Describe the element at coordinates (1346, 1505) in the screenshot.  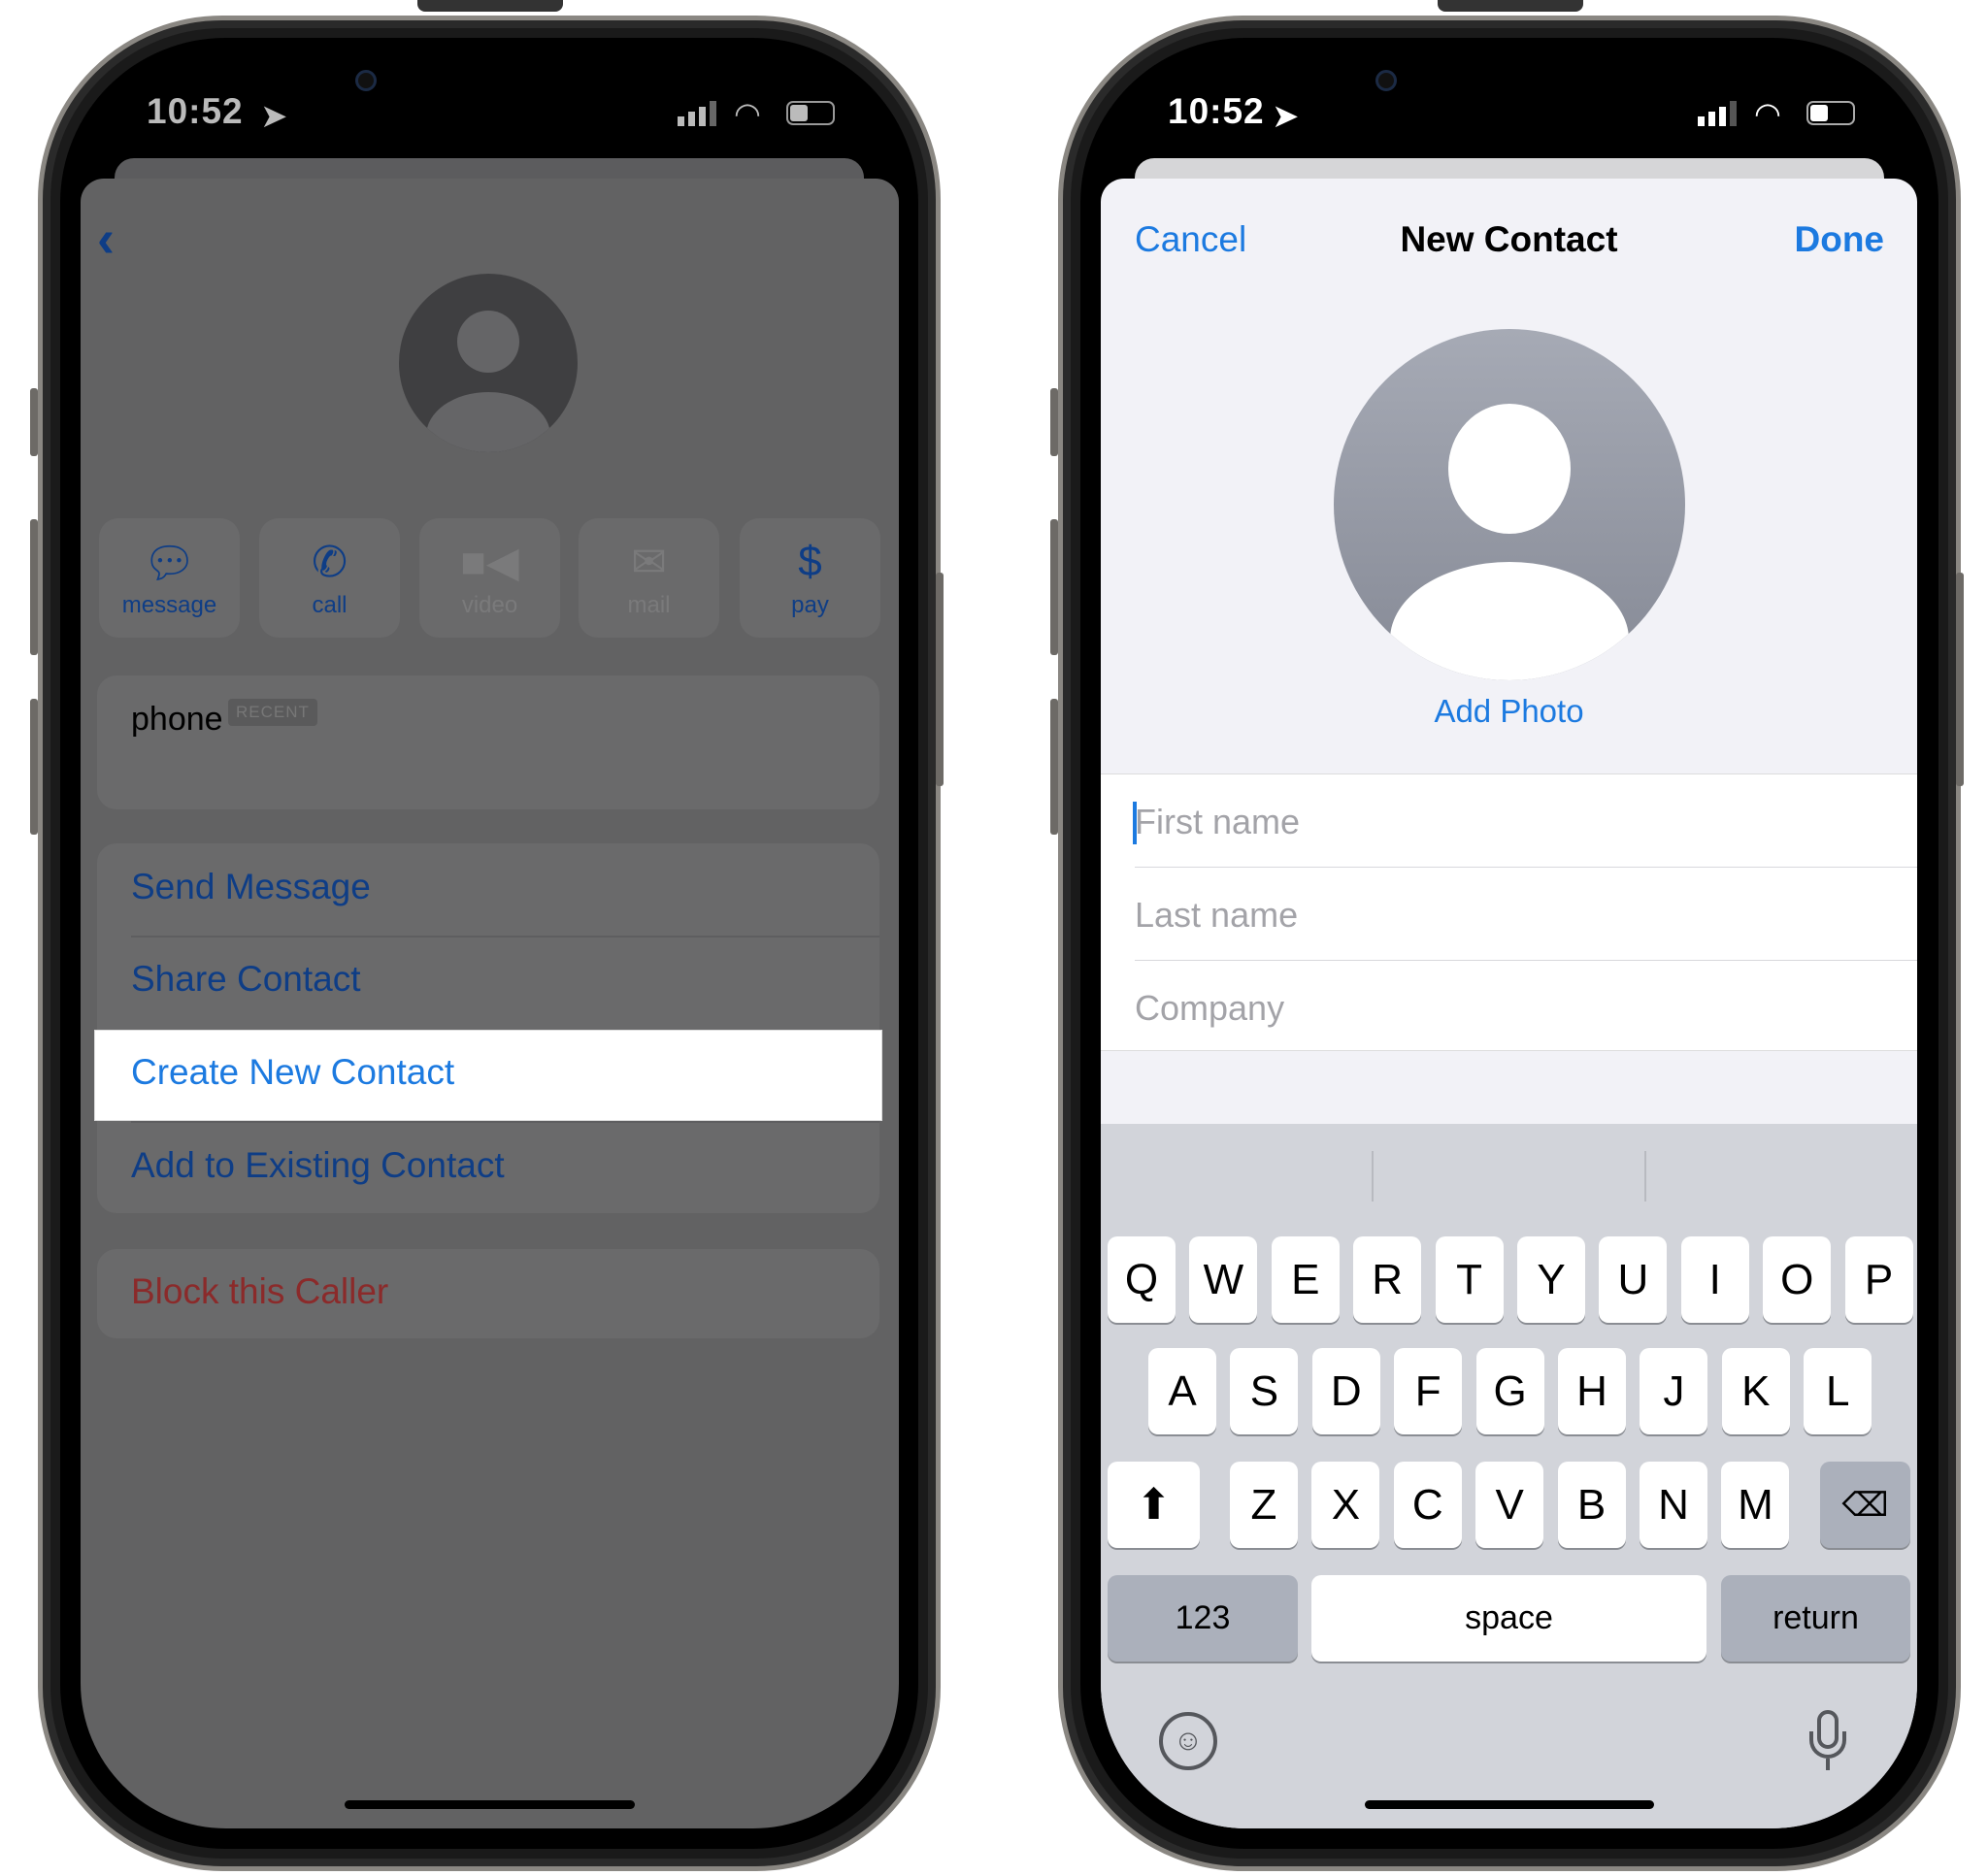
I see `key-x: X` at that location.